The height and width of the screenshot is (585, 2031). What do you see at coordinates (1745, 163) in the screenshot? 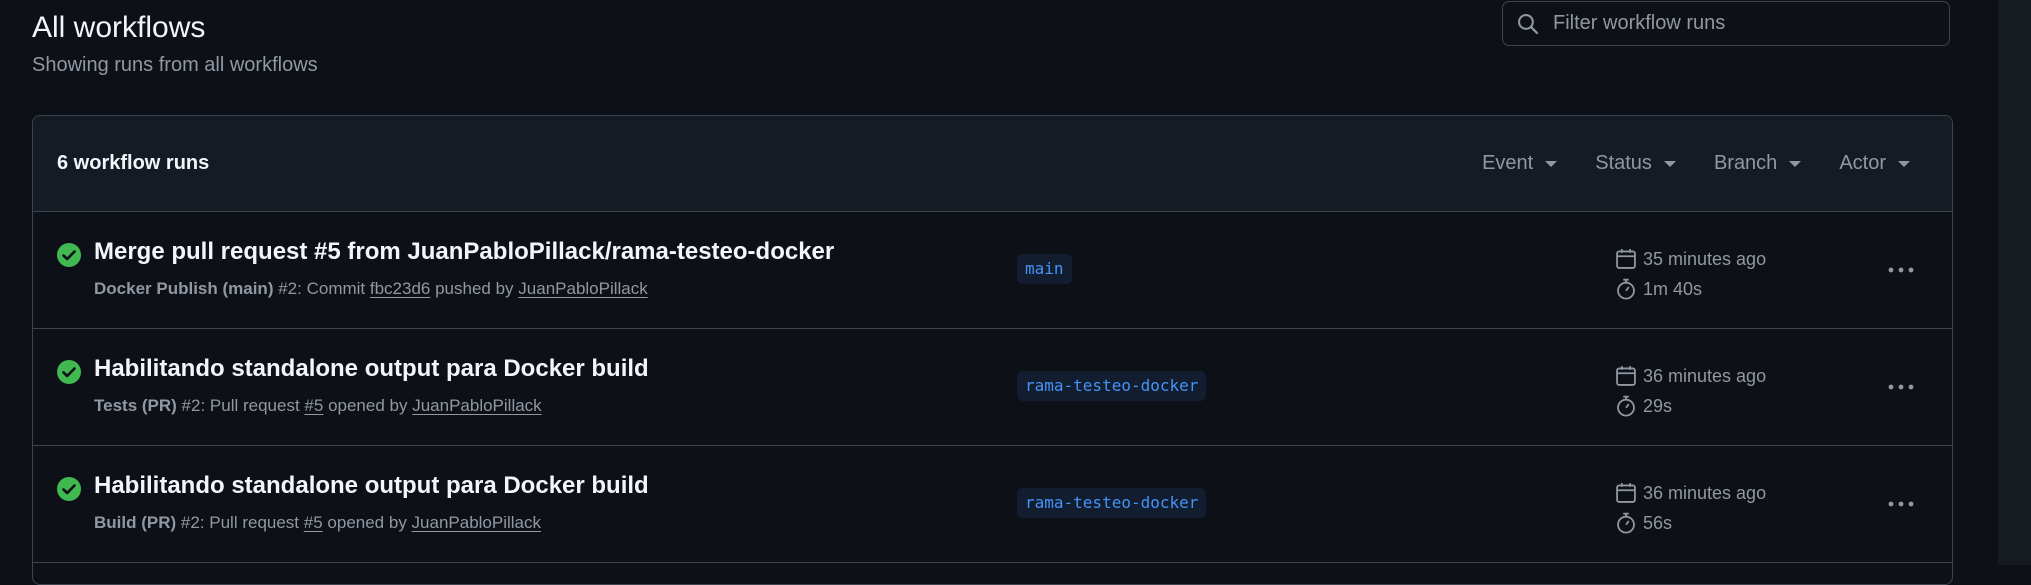
I see `filter-label: Branch` at bounding box center [1745, 163].